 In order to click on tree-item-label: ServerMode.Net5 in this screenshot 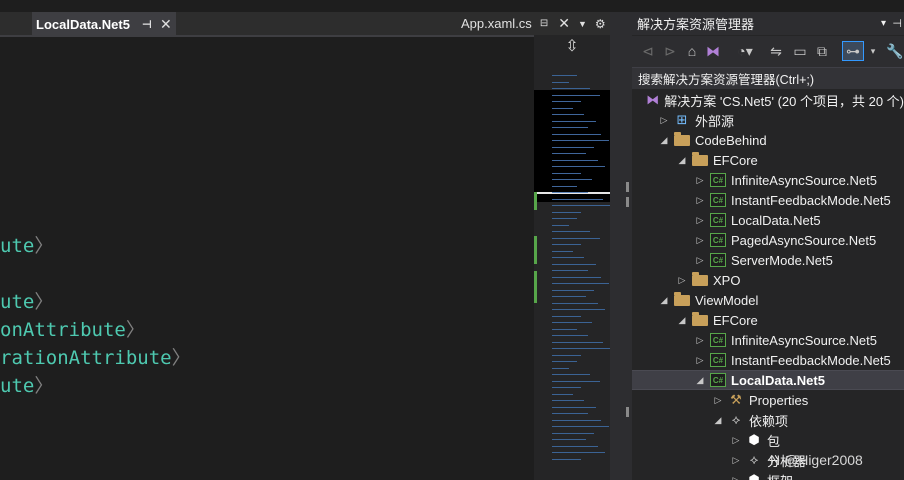, I will do `click(782, 260)`.